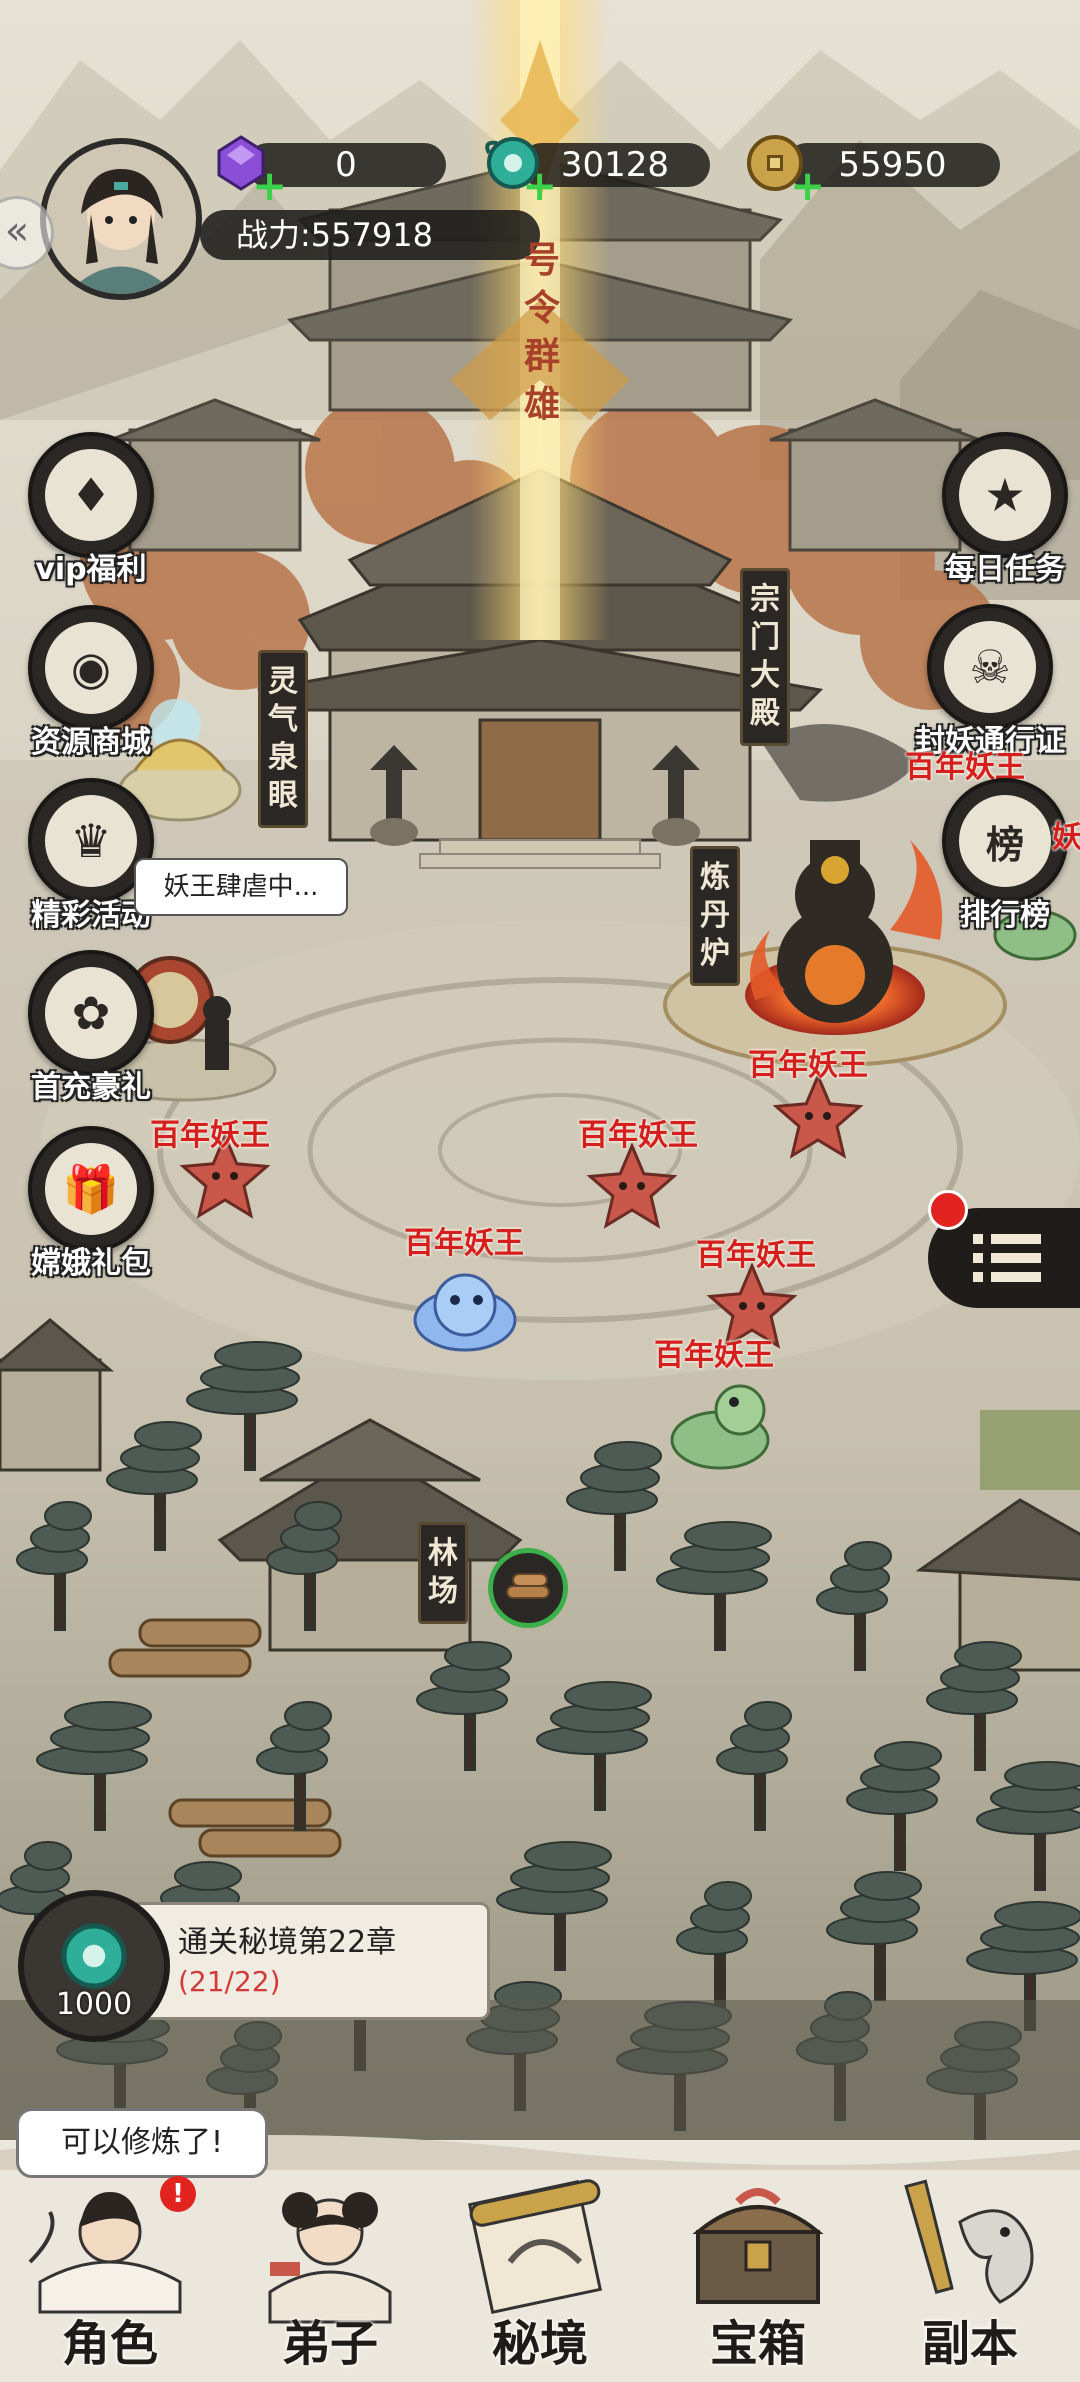 The height and width of the screenshot is (2382, 1080). What do you see at coordinates (758, 2272) in the screenshot?
I see `tab-treasure-chest: 宝箱` at bounding box center [758, 2272].